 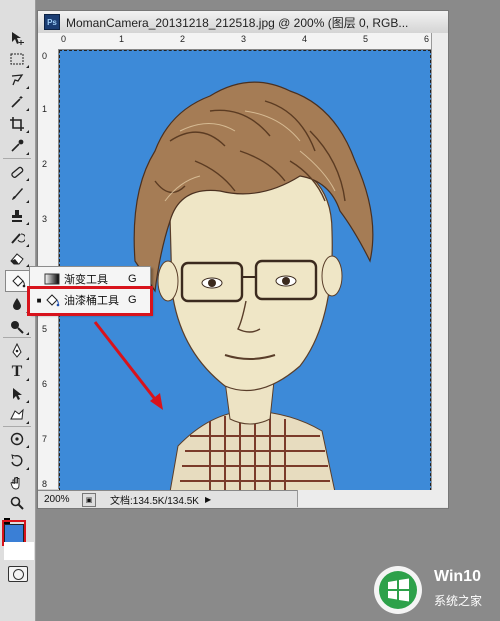 What do you see at coordinates (17, 194) in the screenshot?
I see `brush-icon` at bounding box center [17, 194].